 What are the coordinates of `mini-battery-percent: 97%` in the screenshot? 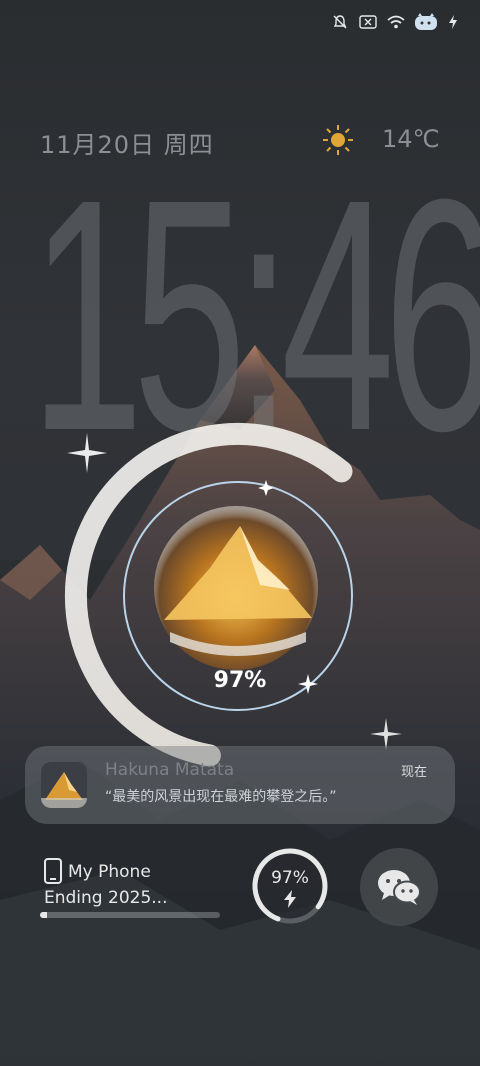 It's located at (290, 878).